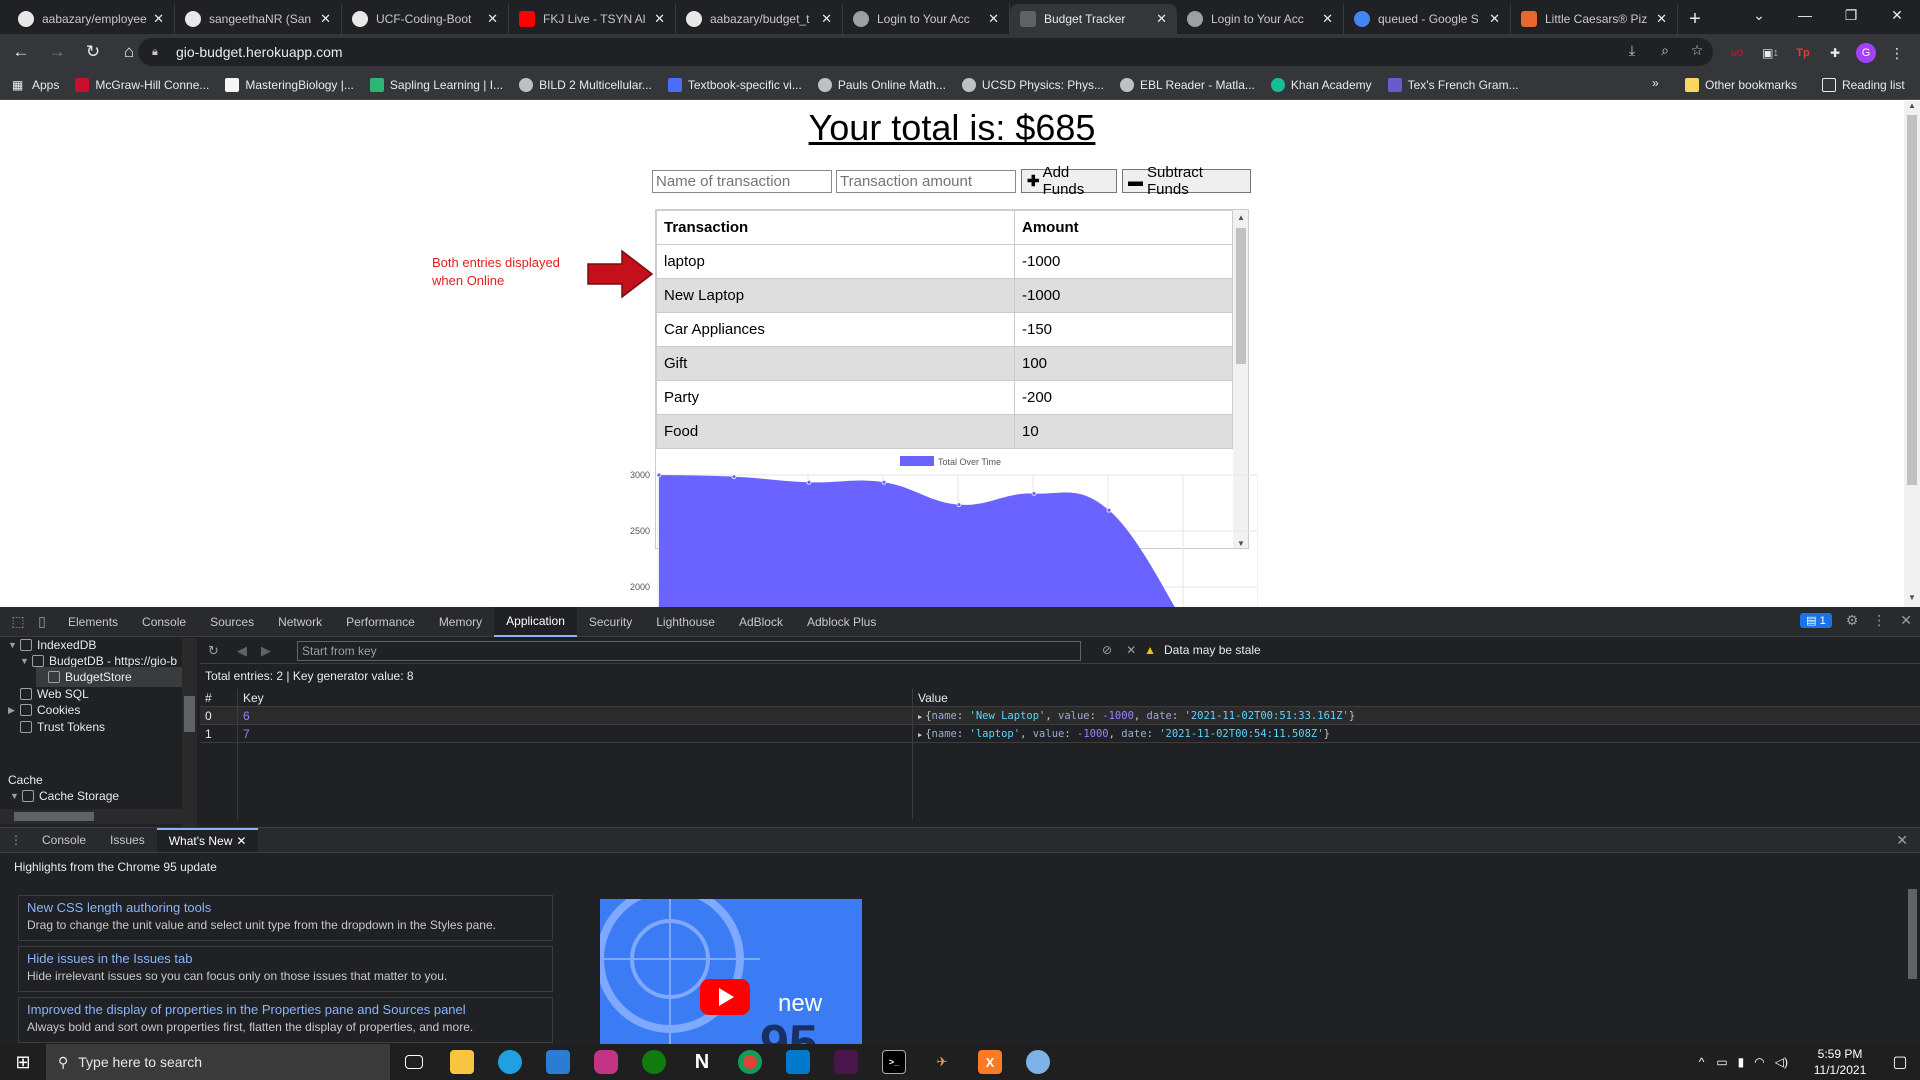 Image resolution: width=1920 pixels, height=1080 pixels. What do you see at coordinates (1840, 1062) in the screenshot?
I see `clock: 5:59 PM 11/1/2021` at bounding box center [1840, 1062].